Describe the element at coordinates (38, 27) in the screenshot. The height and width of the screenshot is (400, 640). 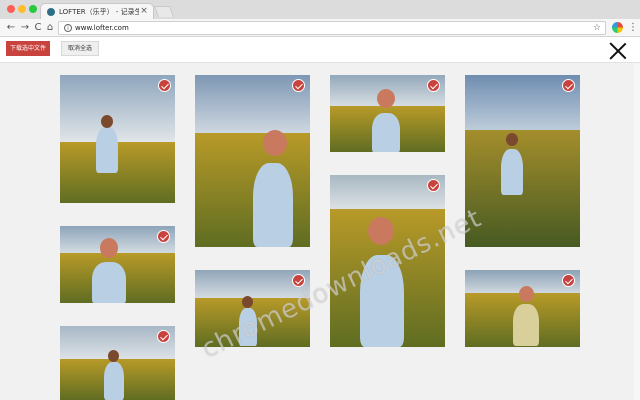
I see `reload-icon: C` at that location.